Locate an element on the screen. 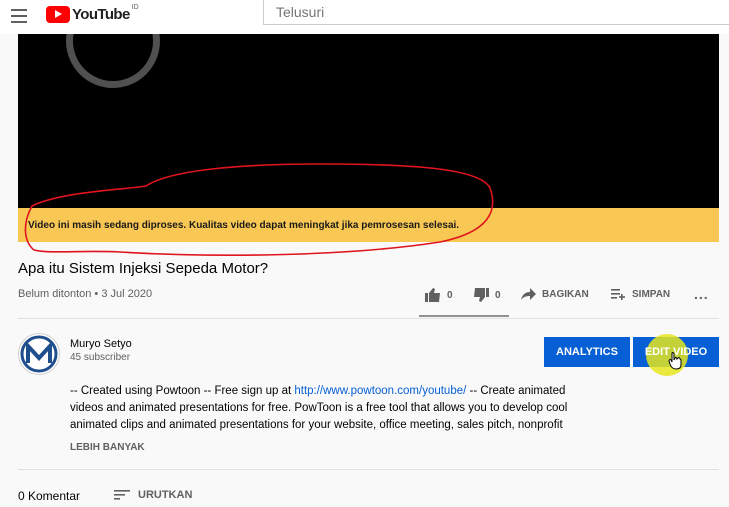 The height and width of the screenshot is (507, 729). channel-avatar is located at coordinates (39, 354).